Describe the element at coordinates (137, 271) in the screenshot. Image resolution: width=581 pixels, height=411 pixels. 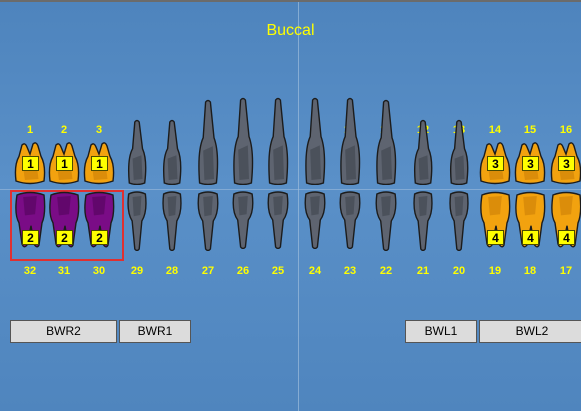
I see `tooth-number: 29` at that location.